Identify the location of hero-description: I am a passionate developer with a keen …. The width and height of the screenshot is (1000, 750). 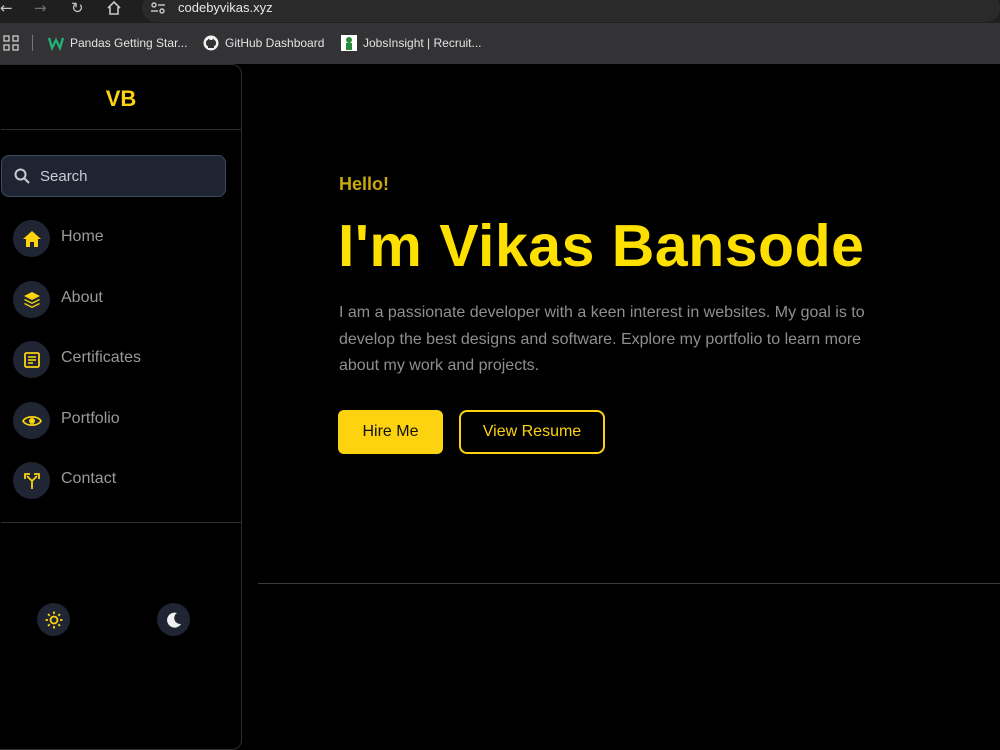
(602, 339).